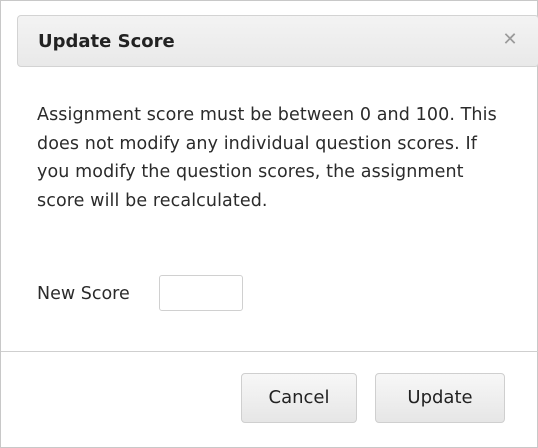 The image size is (538, 448). Describe the element at coordinates (440, 398) in the screenshot. I see `update-button: Update` at that location.